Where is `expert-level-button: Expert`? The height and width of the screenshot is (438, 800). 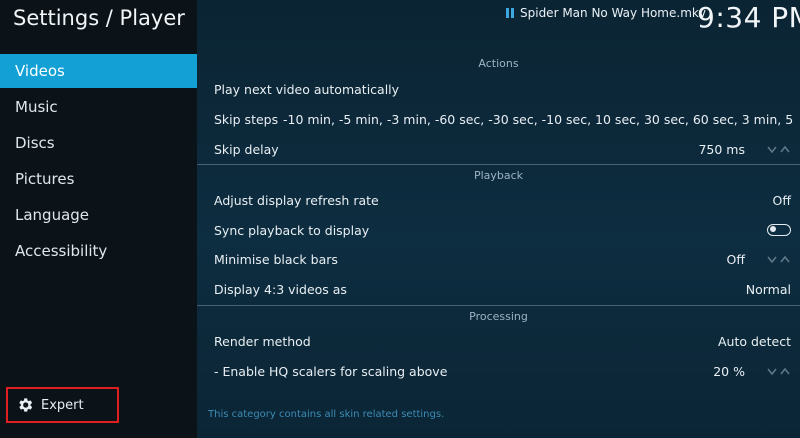 expert-level-button: Expert is located at coordinates (62, 405).